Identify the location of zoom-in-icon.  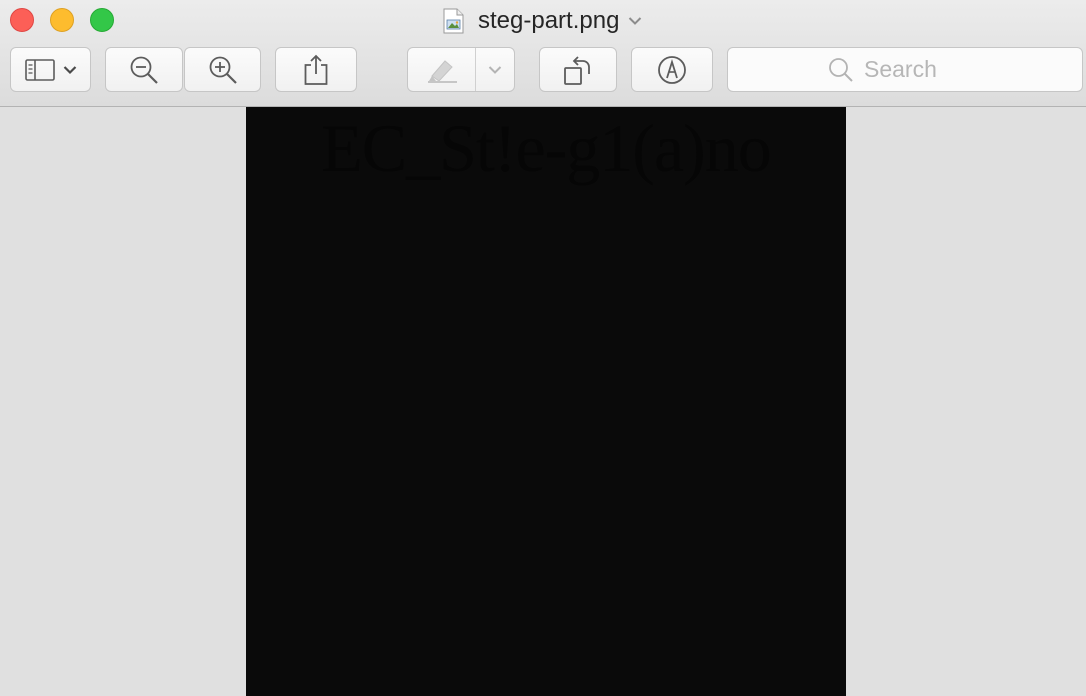
(223, 70).